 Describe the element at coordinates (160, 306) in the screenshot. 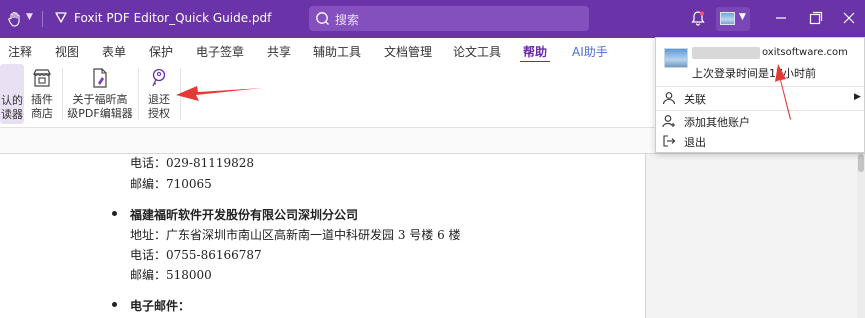

I see `doc-email-heading: 电子邮件：` at that location.